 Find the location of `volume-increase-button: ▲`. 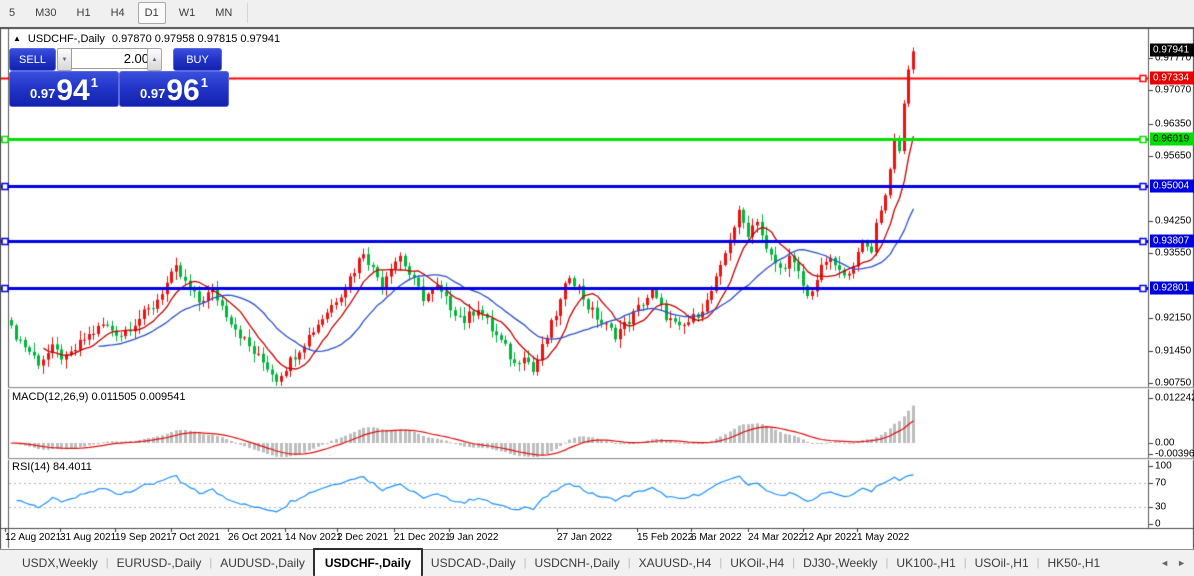

volume-increase-button: ▲ is located at coordinates (154, 59).